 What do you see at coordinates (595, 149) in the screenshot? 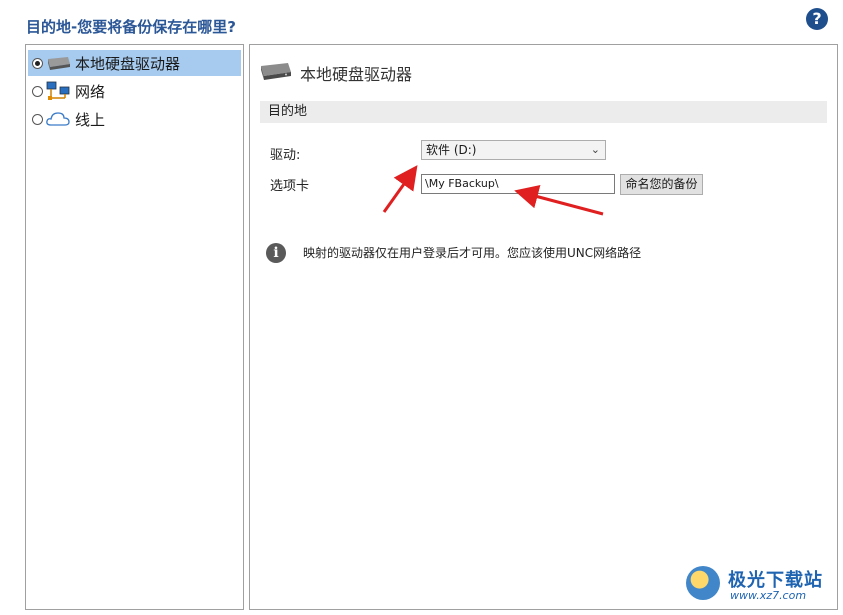
I see `chevron-down-icon: ⌄` at bounding box center [595, 149].